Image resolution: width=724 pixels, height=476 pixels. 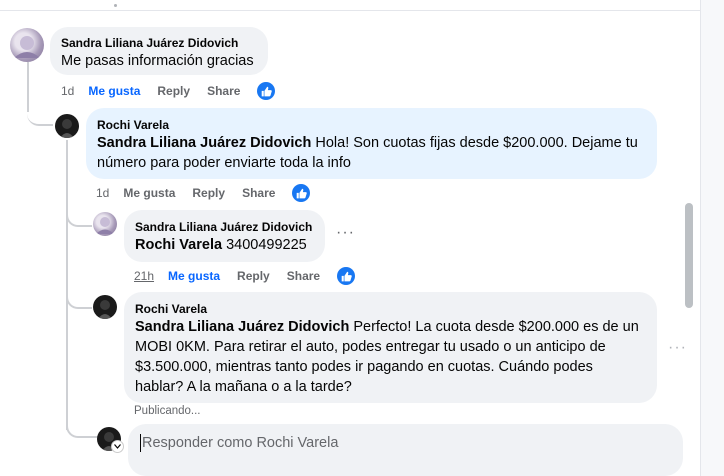 I want to click on top-divider, so click(x=350, y=10).